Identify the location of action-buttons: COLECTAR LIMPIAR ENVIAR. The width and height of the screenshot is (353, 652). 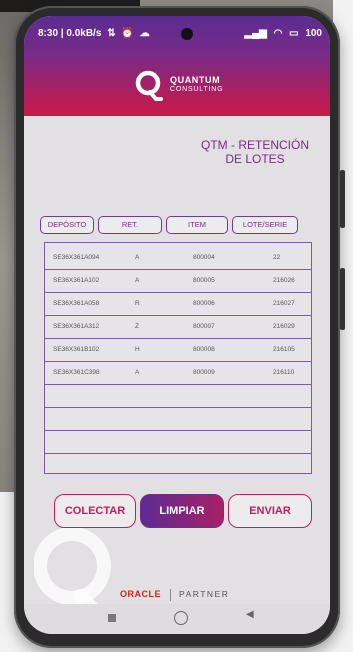
(183, 512).